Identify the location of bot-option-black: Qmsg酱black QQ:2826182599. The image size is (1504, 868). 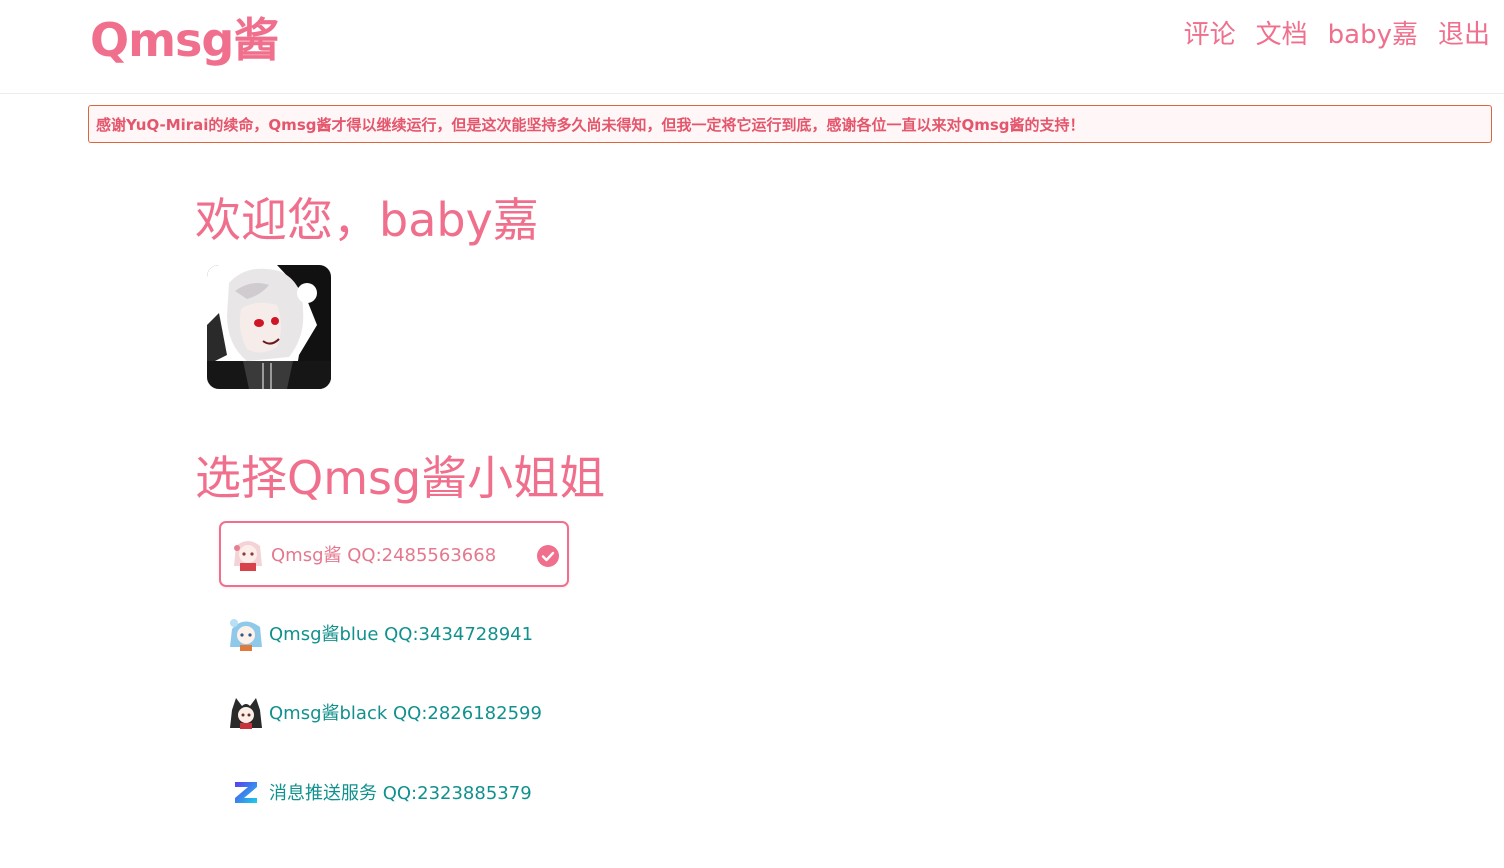
(394, 712).